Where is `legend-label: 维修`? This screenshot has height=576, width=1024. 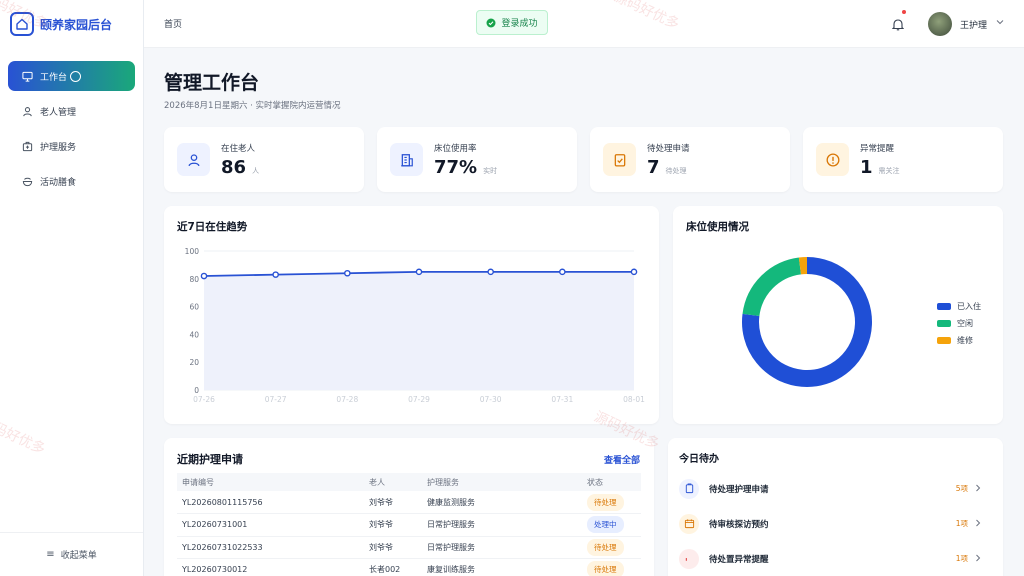 legend-label: 维修 is located at coordinates (965, 340).